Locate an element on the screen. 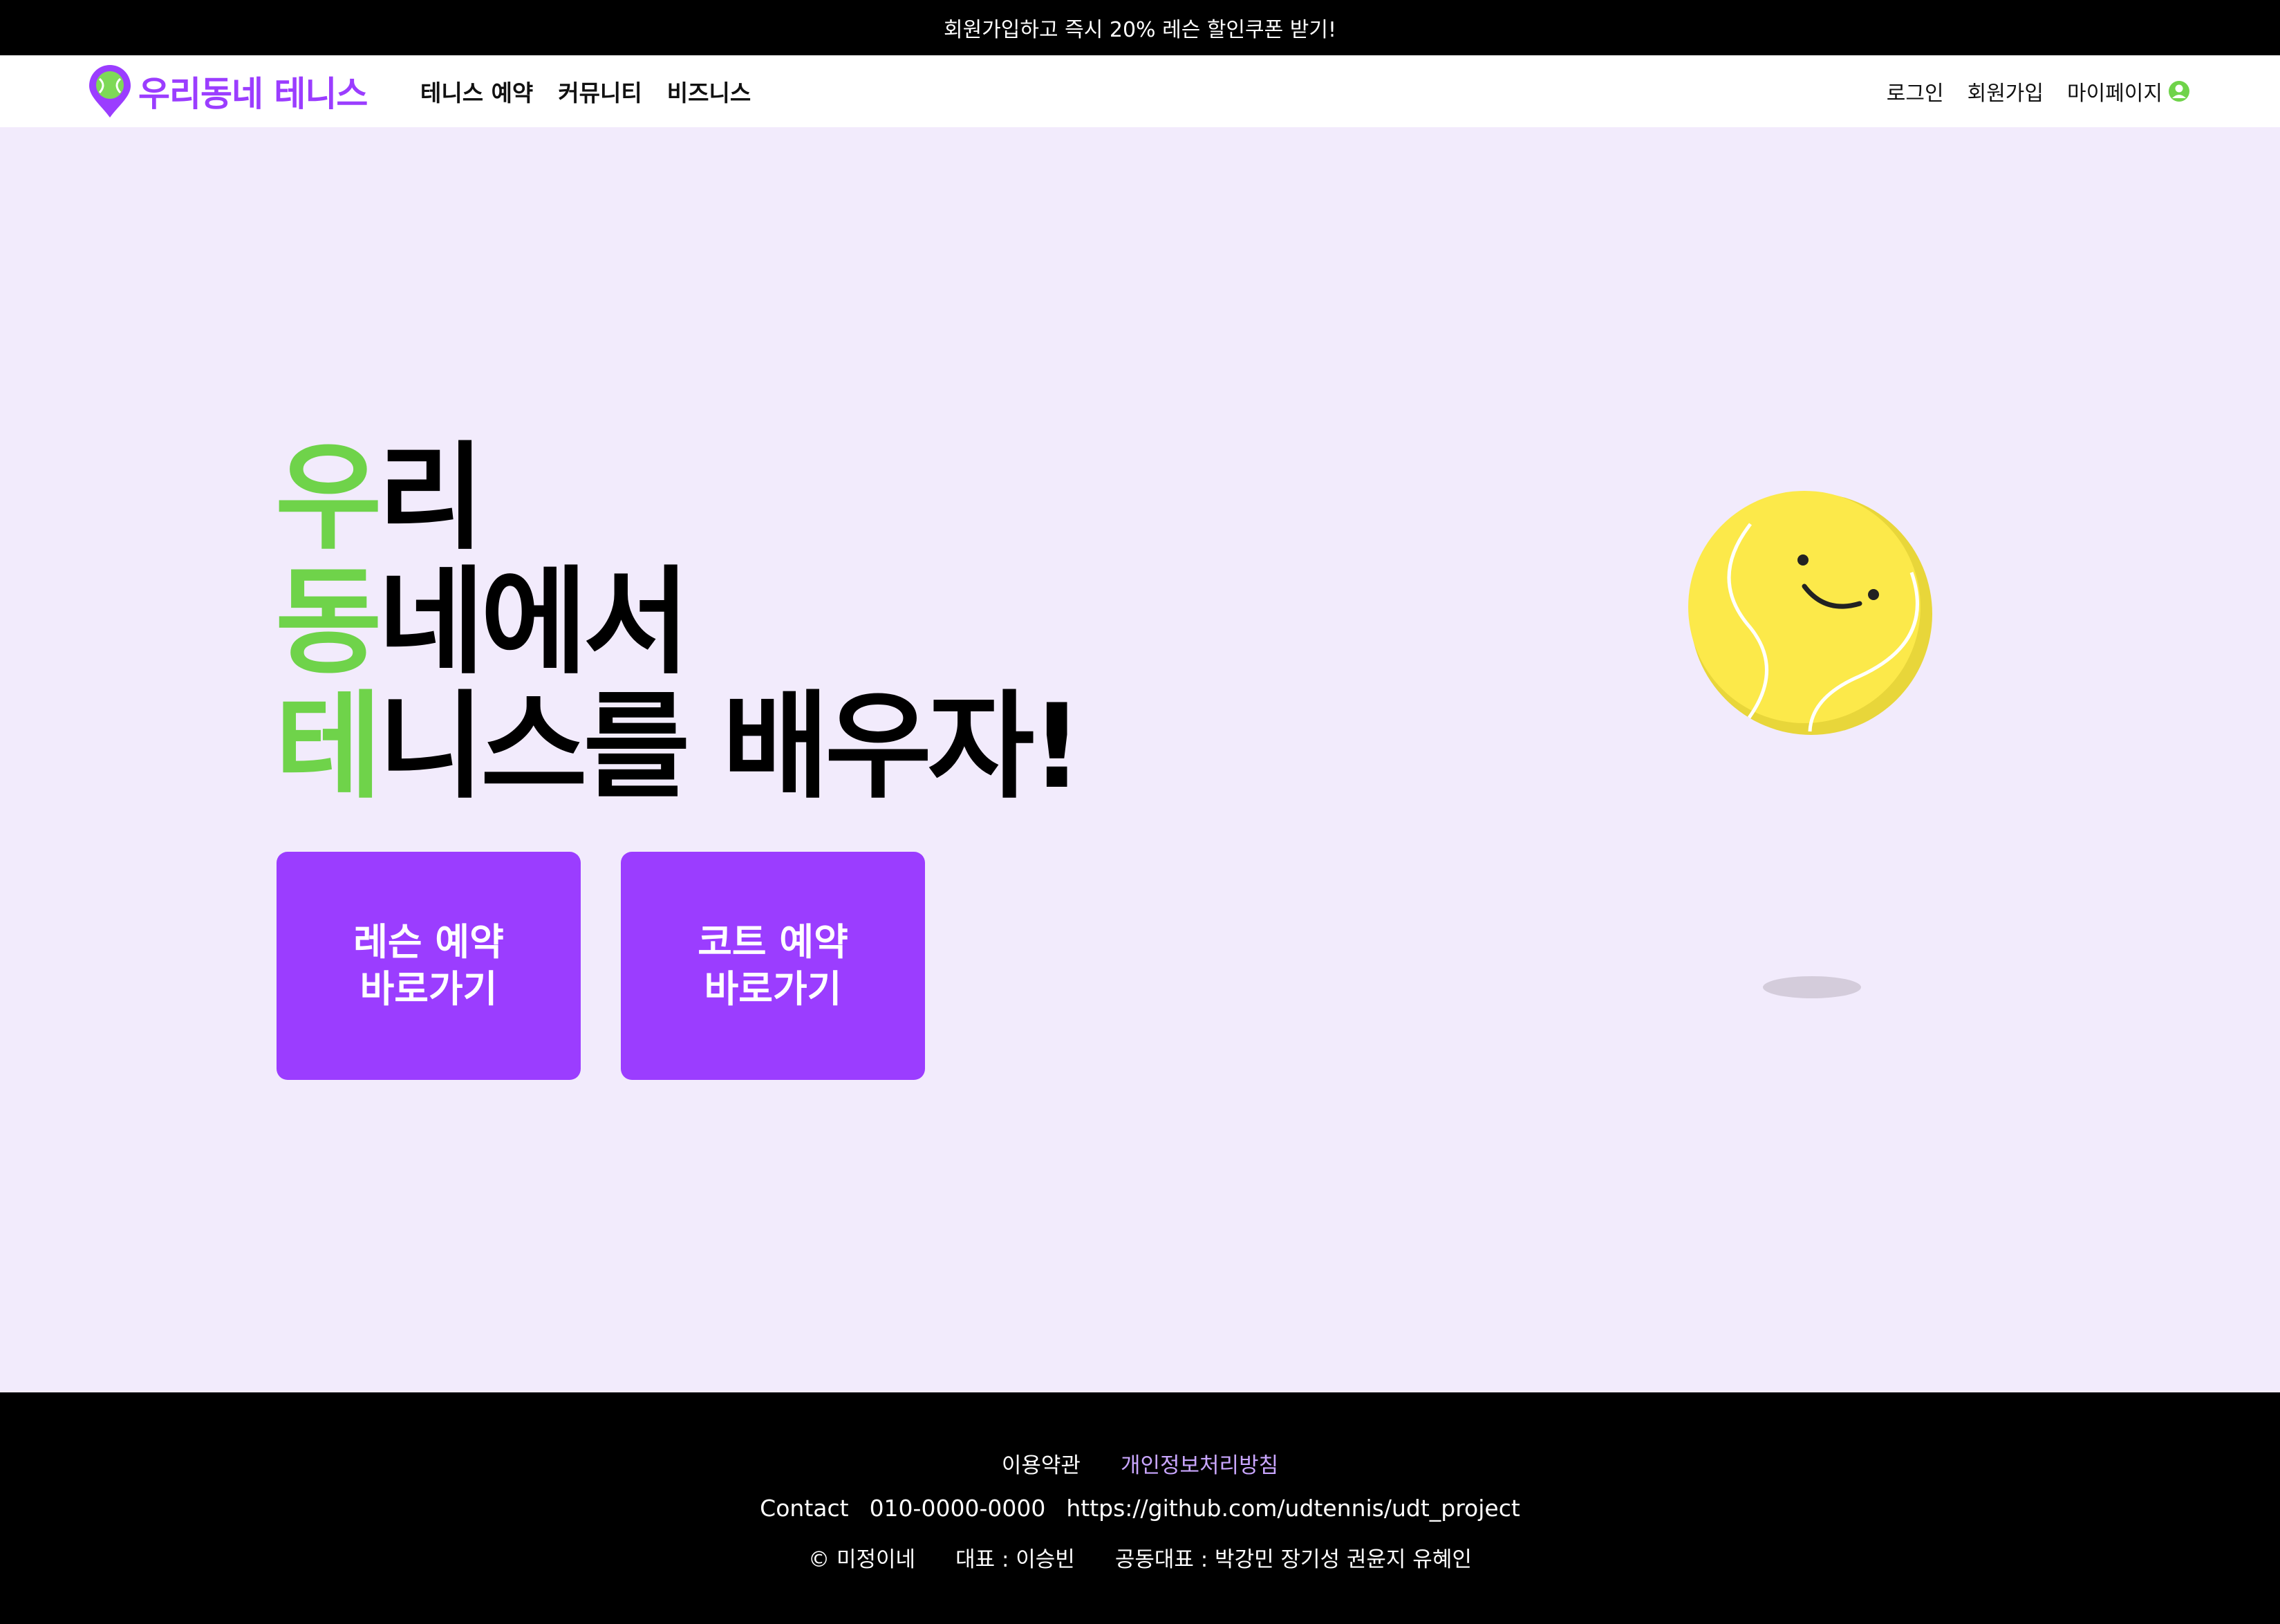  hero-accent-char: 테 is located at coordinates (328, 746).